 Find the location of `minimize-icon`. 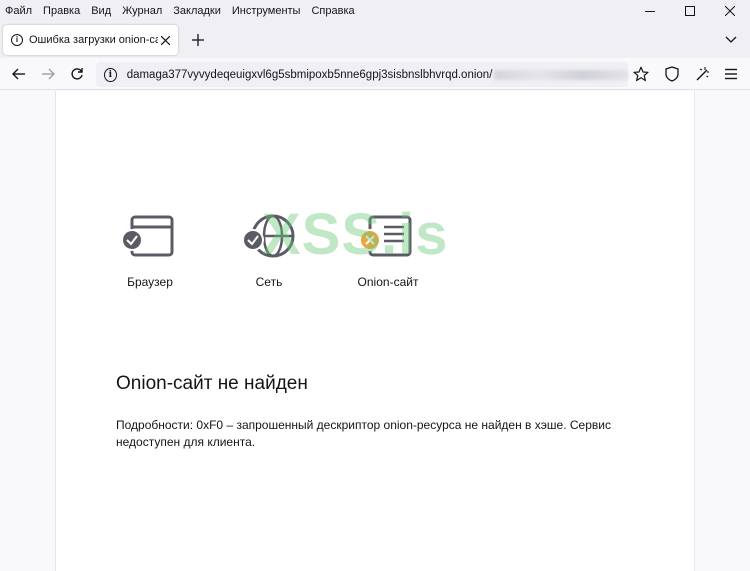

minimize-icon is located at coordinates (650, 11).